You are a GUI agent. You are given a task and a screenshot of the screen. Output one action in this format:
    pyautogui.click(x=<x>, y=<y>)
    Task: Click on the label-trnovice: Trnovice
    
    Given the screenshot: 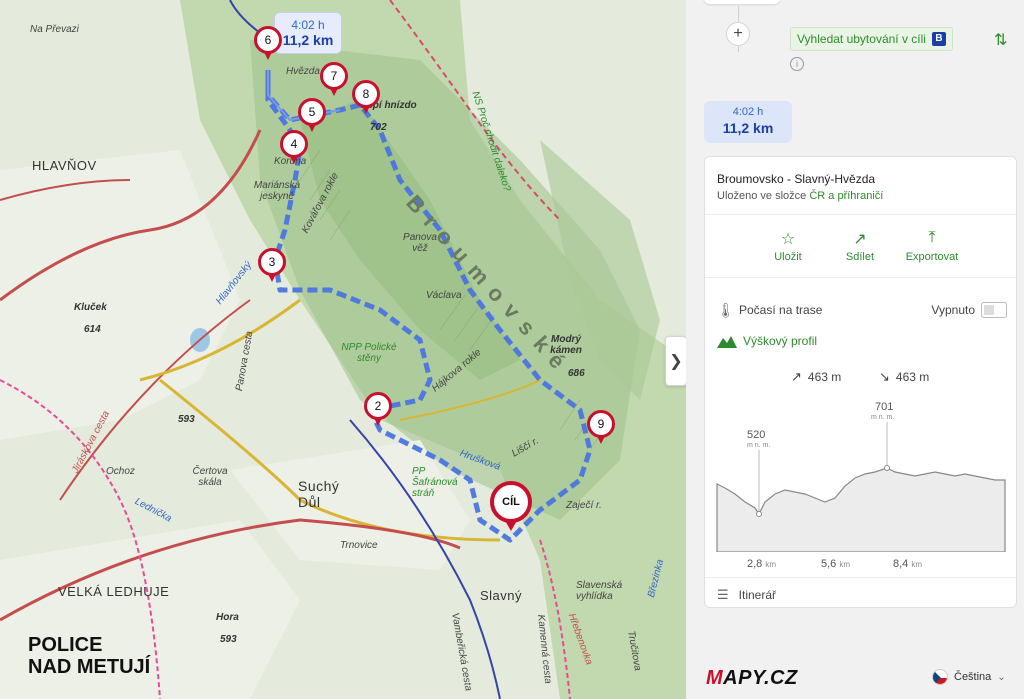 What is the action you would take?
    pyautogui.click(x=359, y=545)
    